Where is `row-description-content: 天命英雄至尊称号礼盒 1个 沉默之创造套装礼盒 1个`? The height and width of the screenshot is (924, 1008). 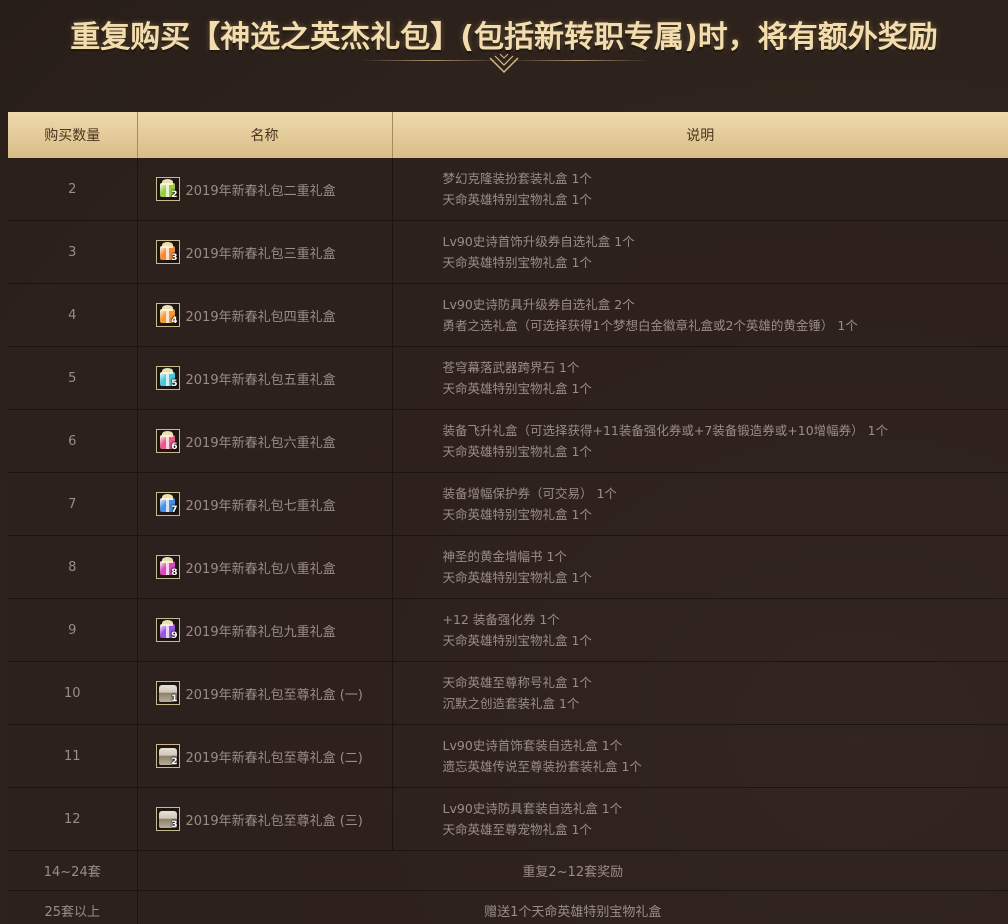
row-description-content: 天命英雄至尊称号礼盒 1个 沉默之创造套装礼盒 1个 is located at coordinates (700, 693).